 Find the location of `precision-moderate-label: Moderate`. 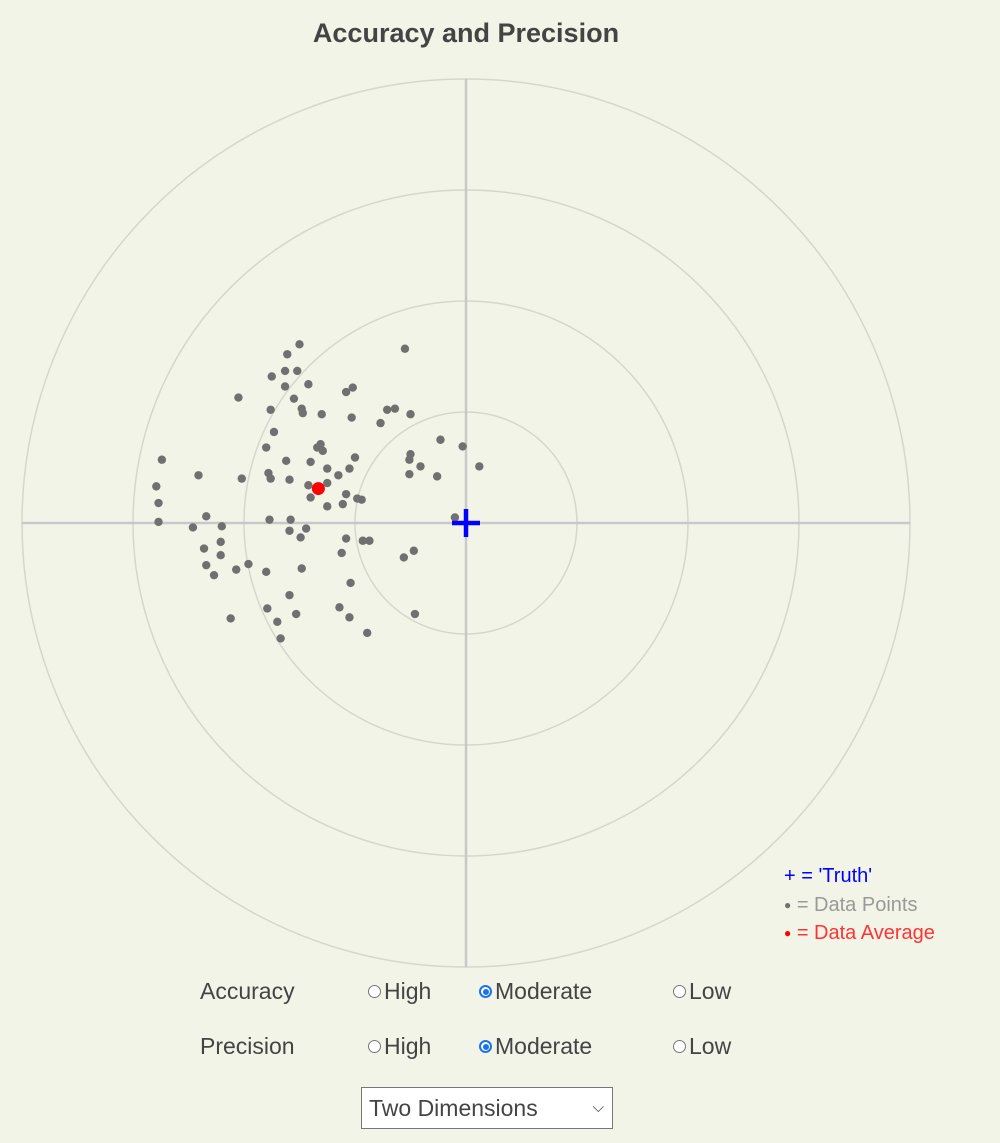

precision-moderate-label: Moderate is located at coordinates (544, 1046).